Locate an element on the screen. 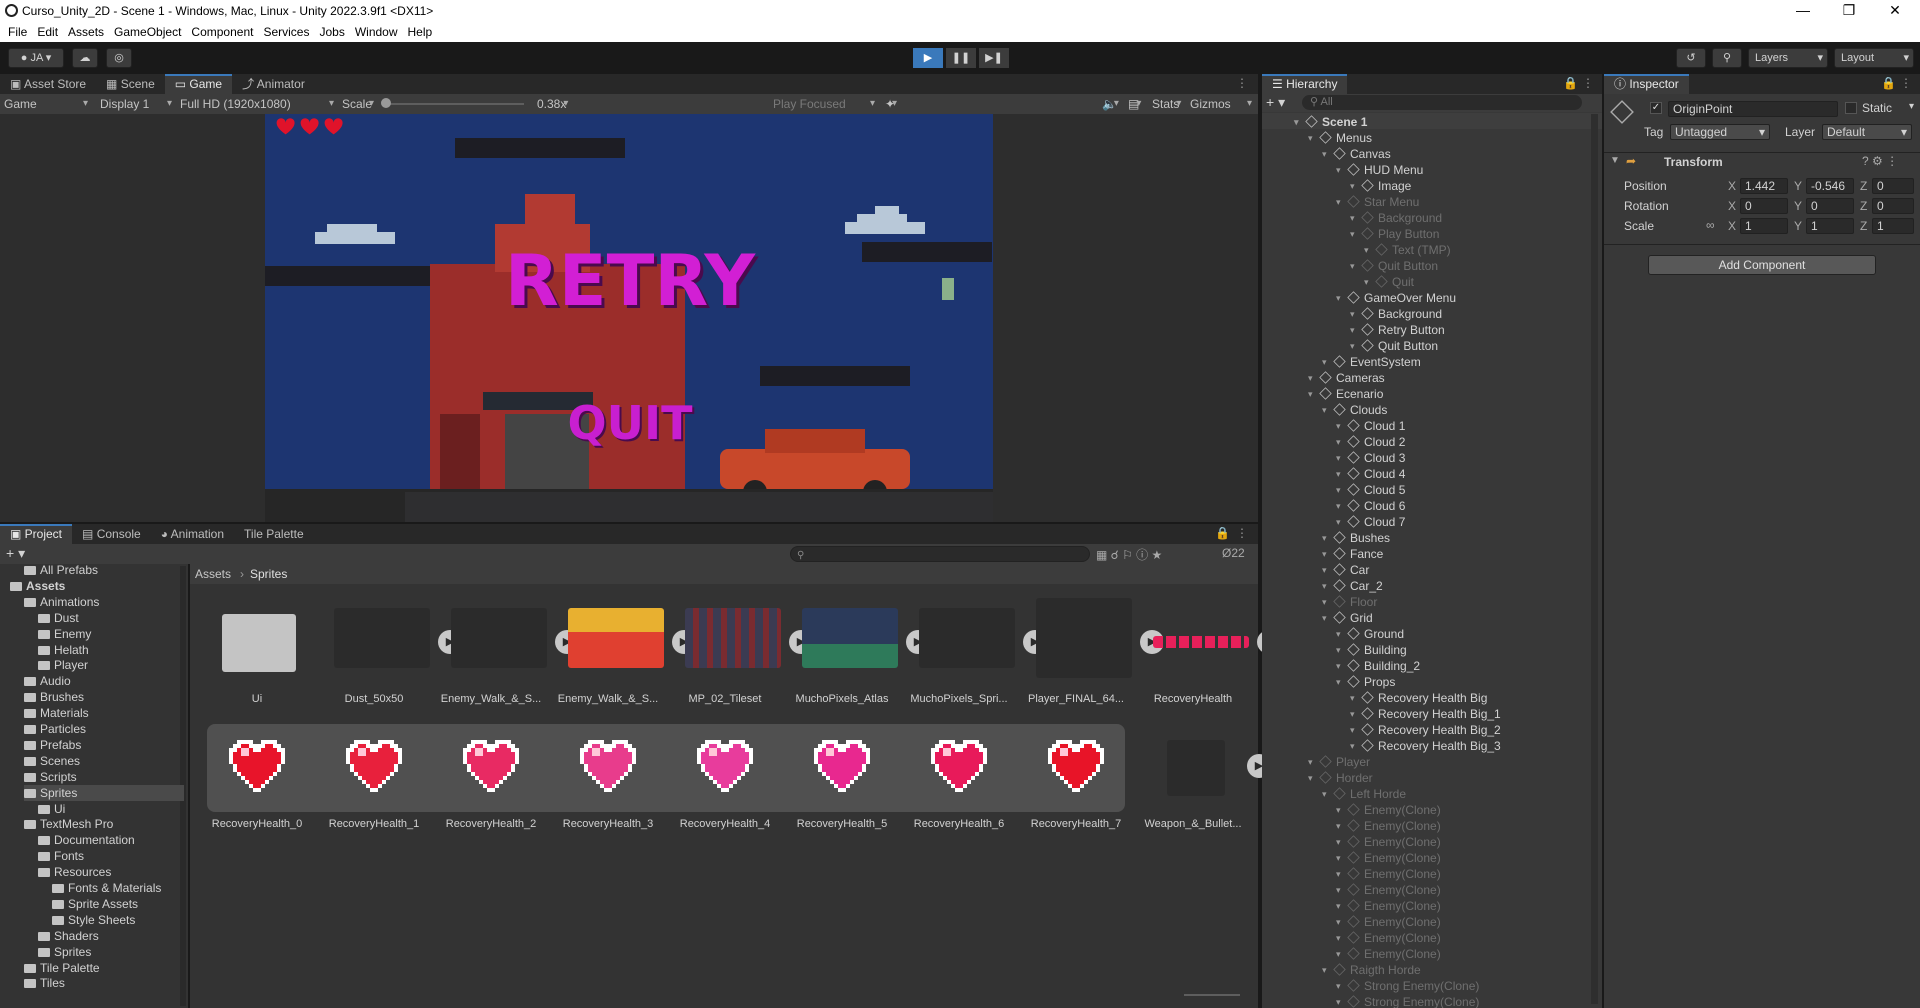  hierarchy-item: ▾ Recovery Health Big_3 is located at coordinates (1425, 746).